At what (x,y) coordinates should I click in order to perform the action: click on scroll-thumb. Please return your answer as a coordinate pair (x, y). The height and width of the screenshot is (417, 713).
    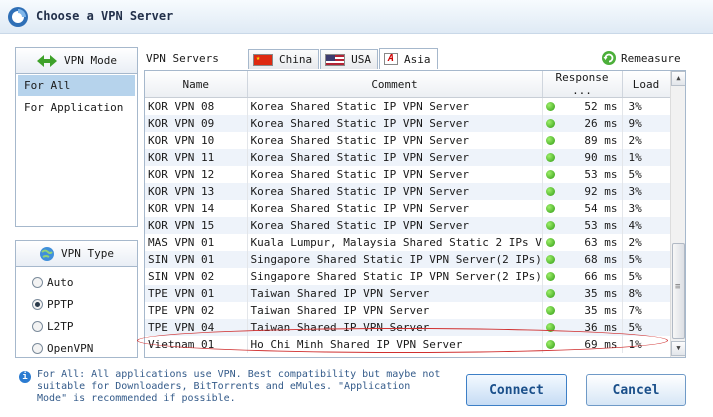
    Looking at the image, I should click on (678, 291).